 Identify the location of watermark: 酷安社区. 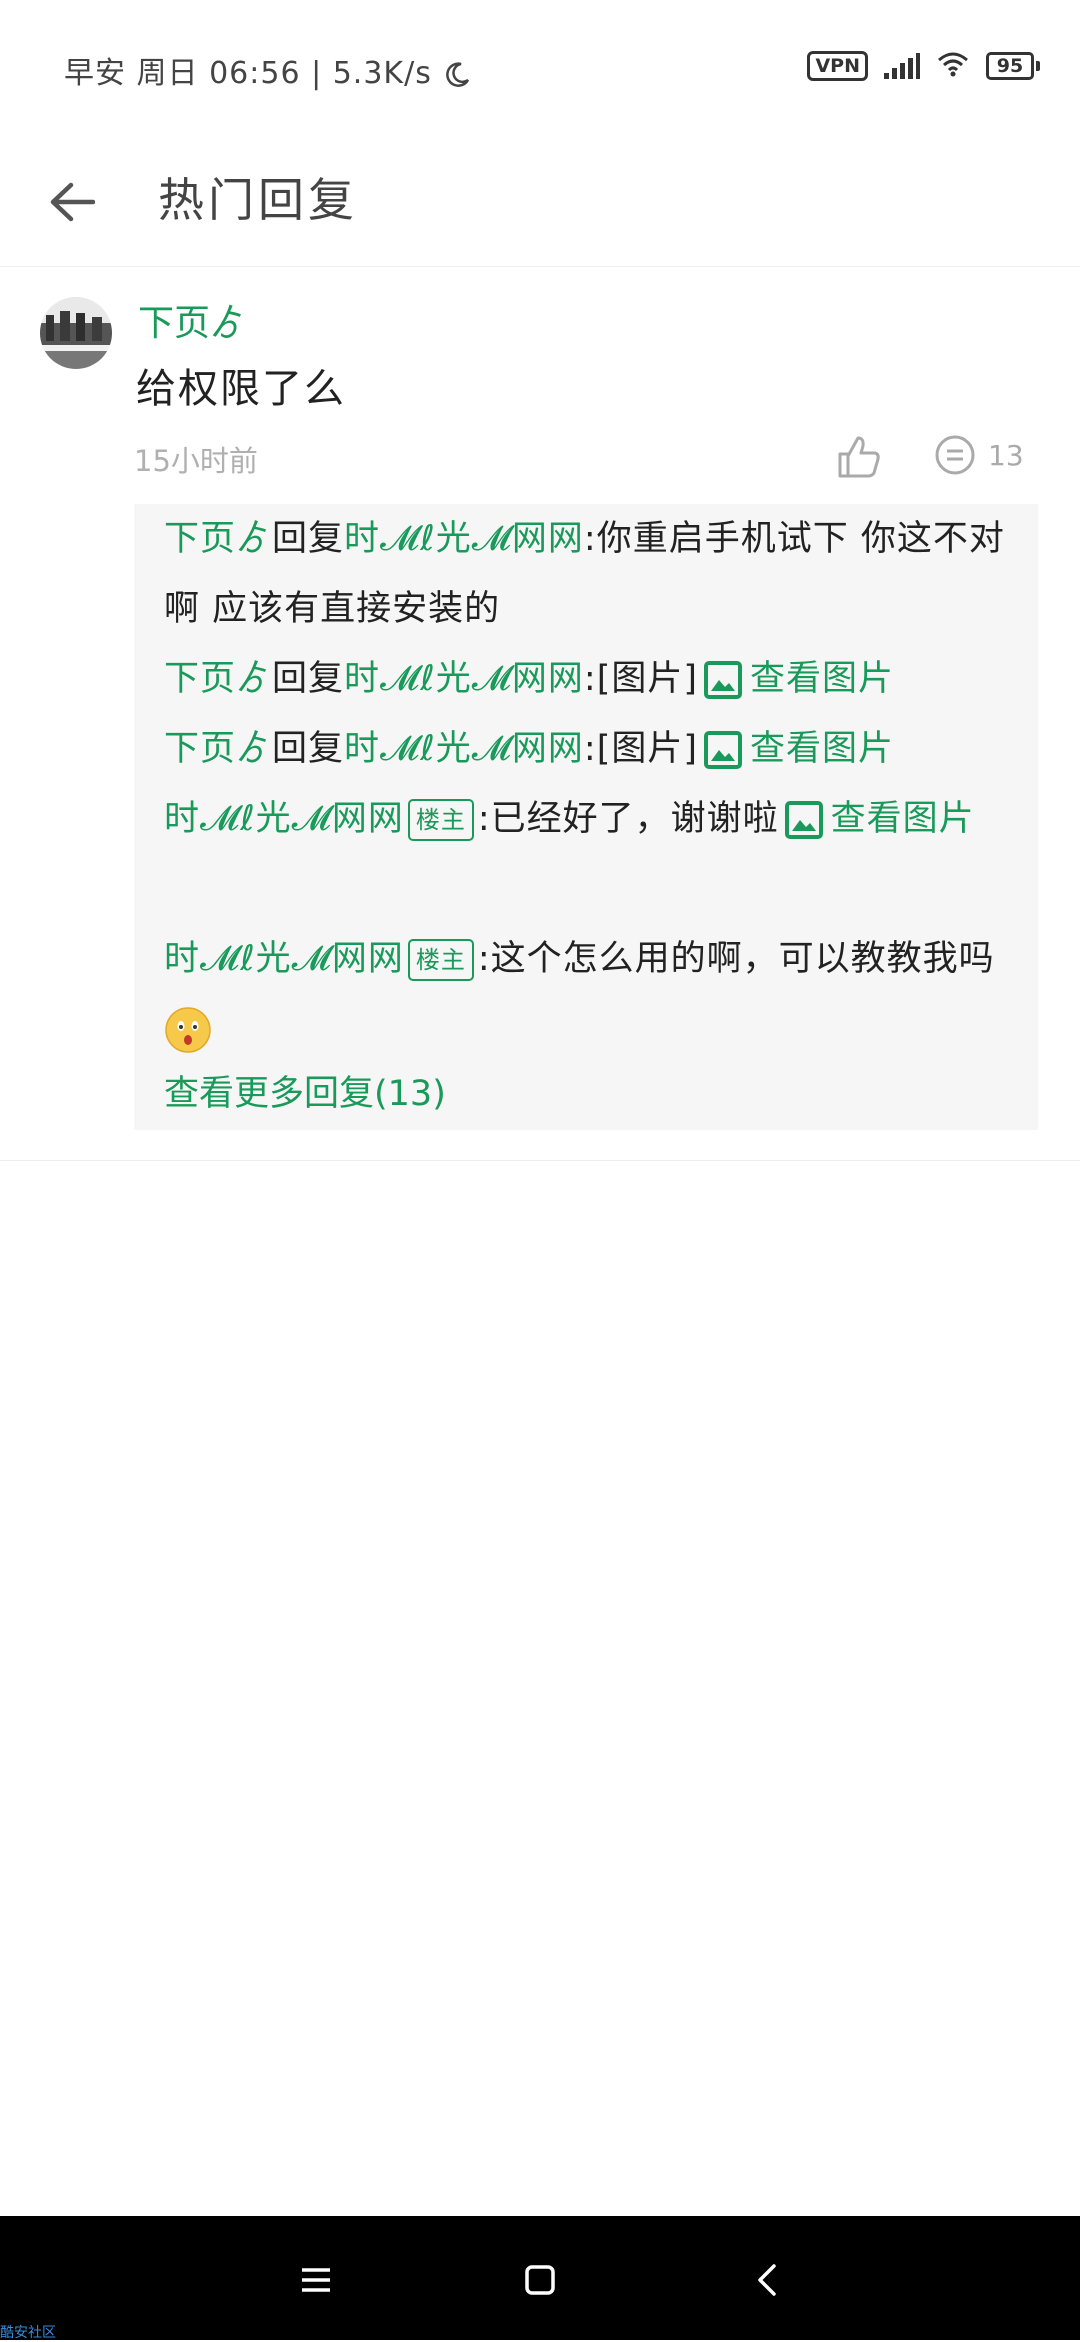
(28, 2333).